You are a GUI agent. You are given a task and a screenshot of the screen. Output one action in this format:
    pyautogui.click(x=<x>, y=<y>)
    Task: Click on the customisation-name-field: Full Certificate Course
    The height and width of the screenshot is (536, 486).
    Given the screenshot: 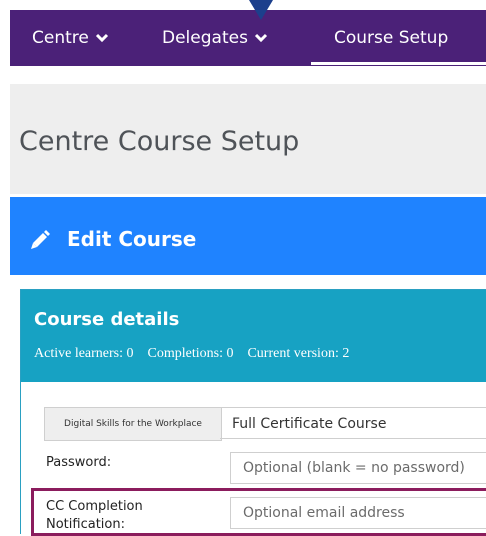 What is the action you would take?
    pyautogui.click(x=353, y=423)
    